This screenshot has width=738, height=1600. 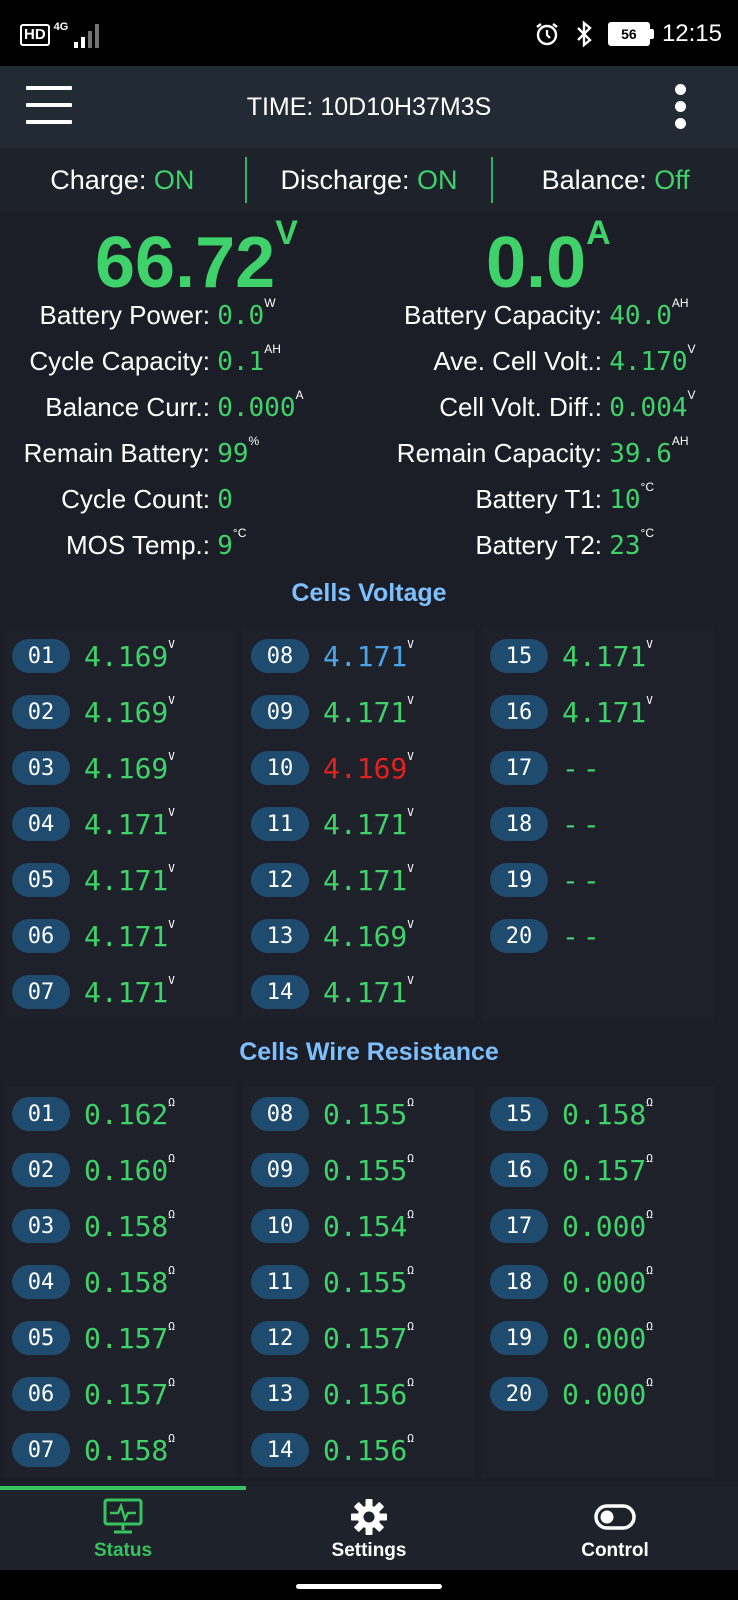 I want to click on stat-label: Cycle Capacity:, so click(x=119, y=361).